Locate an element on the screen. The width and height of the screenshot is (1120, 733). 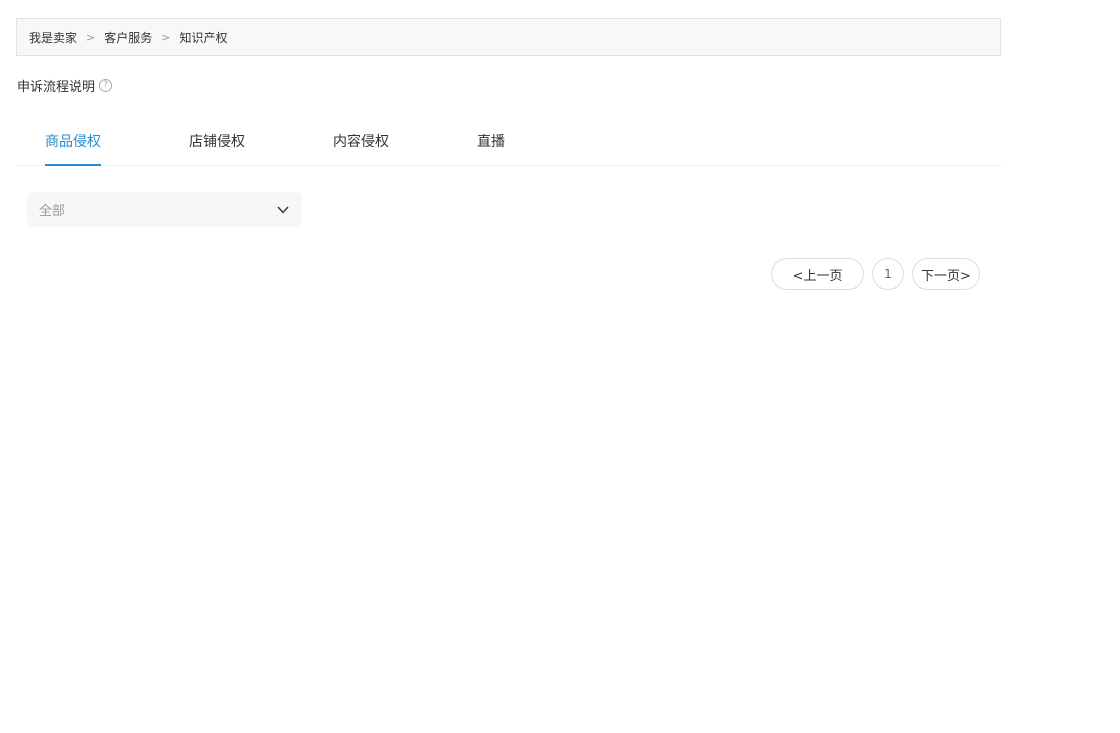
breadcrumb: 我是卖家 > 客户服务 > 知识产权 is located at coordinates (508, 37).